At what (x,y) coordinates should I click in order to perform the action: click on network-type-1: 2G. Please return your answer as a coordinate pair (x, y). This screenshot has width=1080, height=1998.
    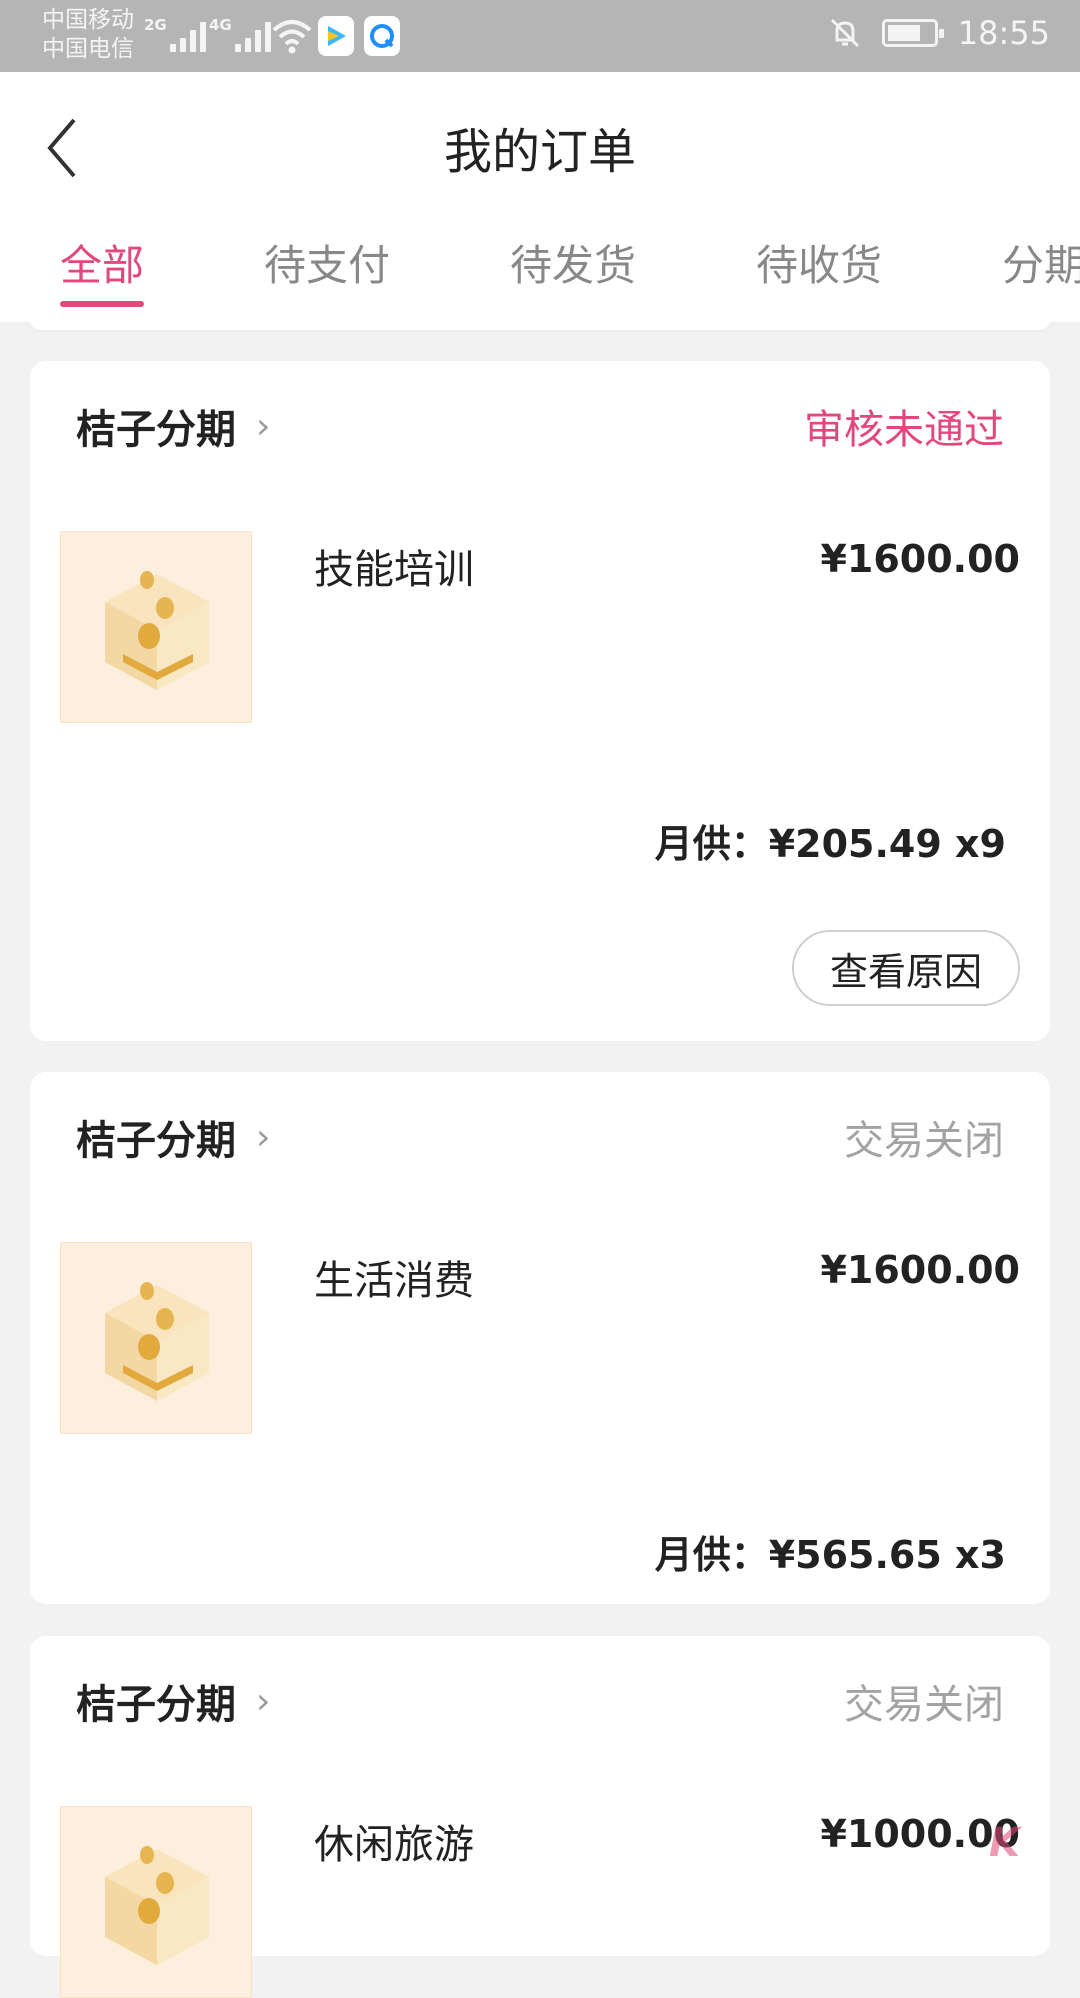
    Looking at the image, I should click on (155, 25).